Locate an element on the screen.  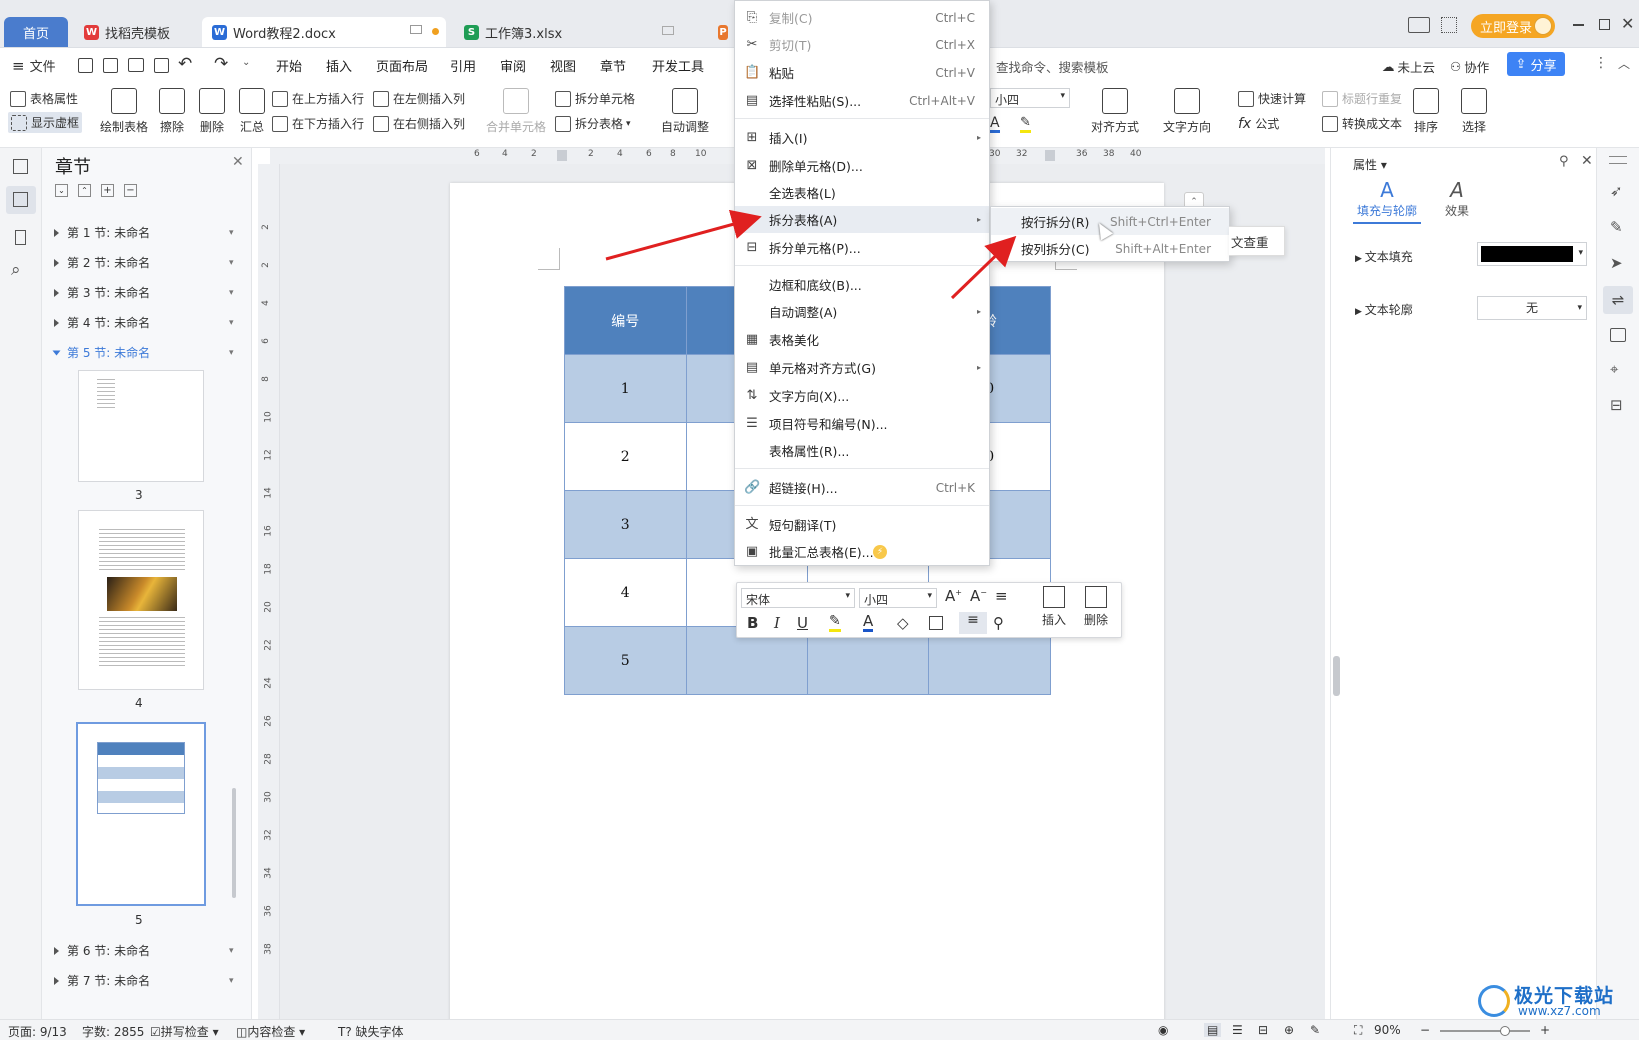
text-effect-icon: A is located at coordinates (1457, 190).